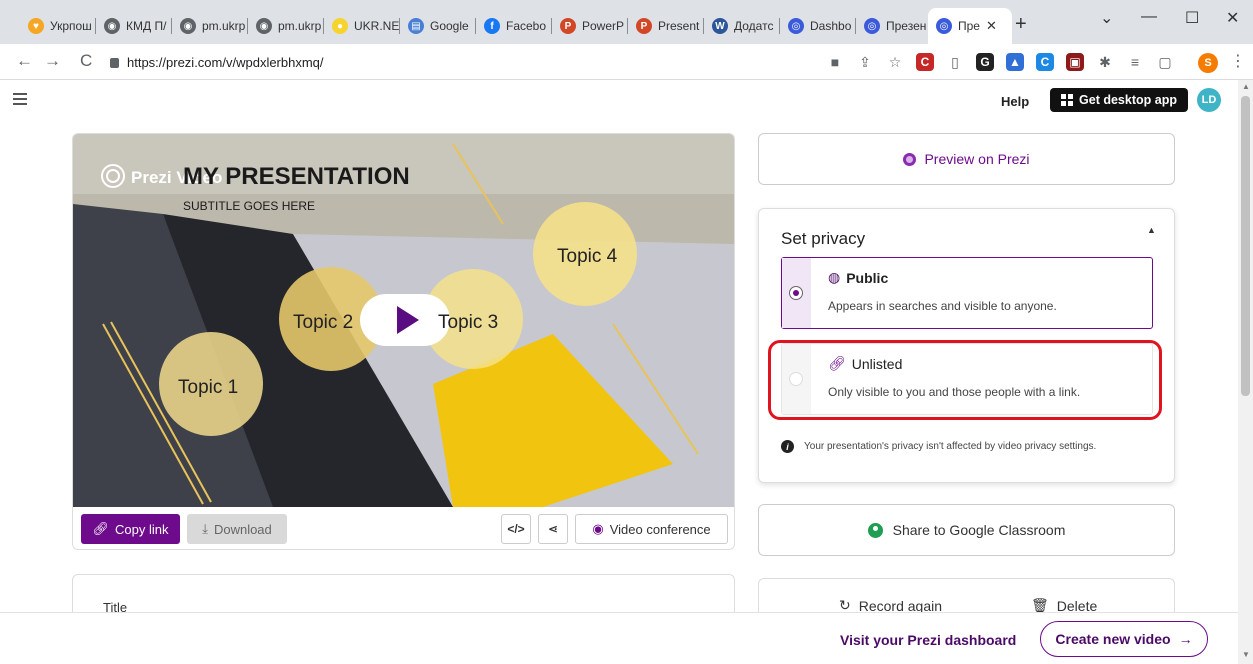 The image size is (1253, 664). Describe the element at coordinates (977, 159) in the screenshot. I see `preview-label: Preview on Prezi` at that location.